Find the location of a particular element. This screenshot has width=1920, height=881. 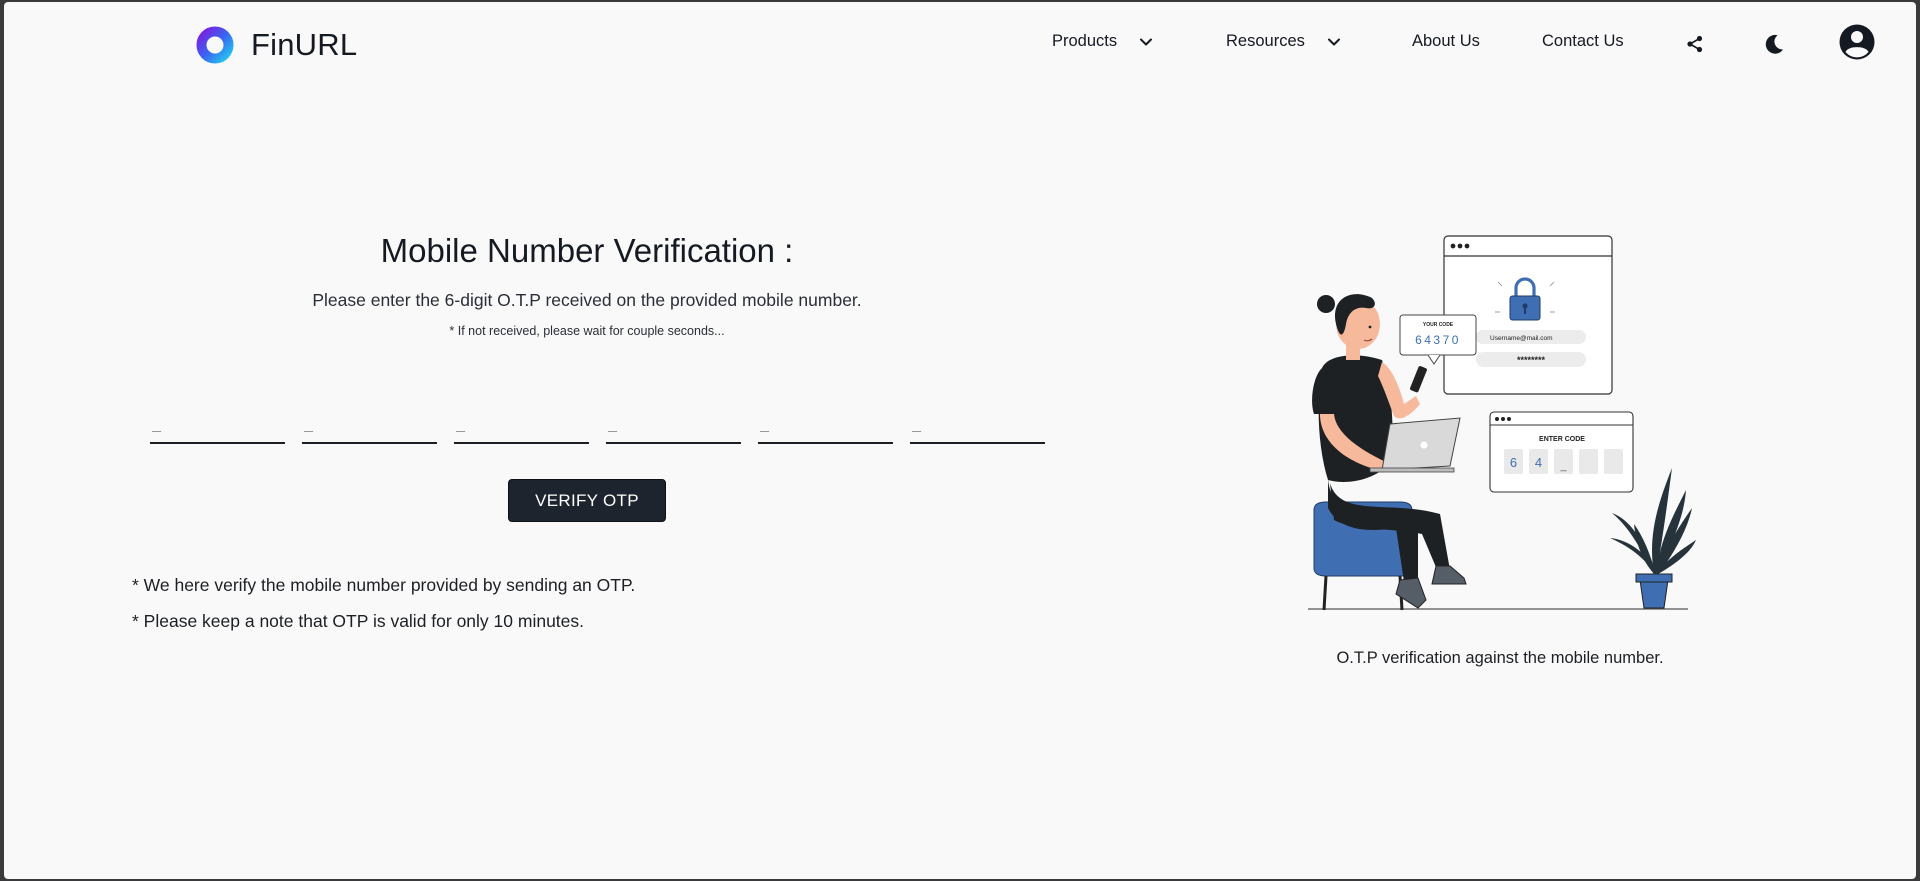

brand-link: FinURL is located at coordinates (276, 45).